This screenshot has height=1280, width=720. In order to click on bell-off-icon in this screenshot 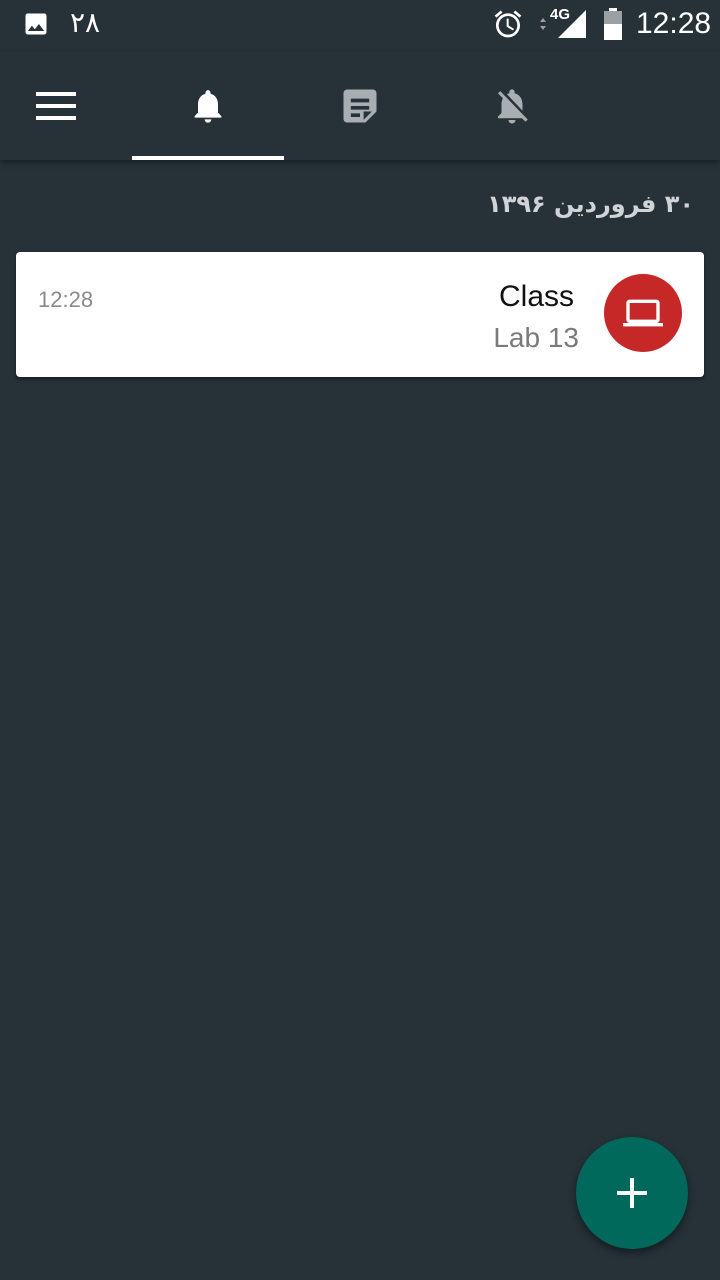, I will do `click(513, 106)`.